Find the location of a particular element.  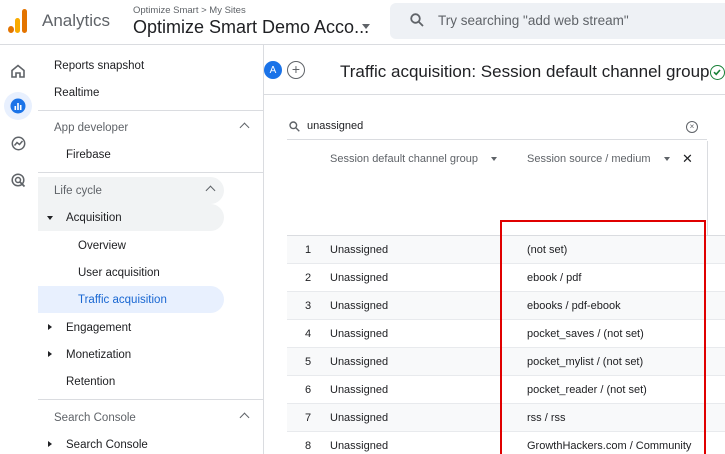

app-title: Analytics is located at coordinates (76, 20).